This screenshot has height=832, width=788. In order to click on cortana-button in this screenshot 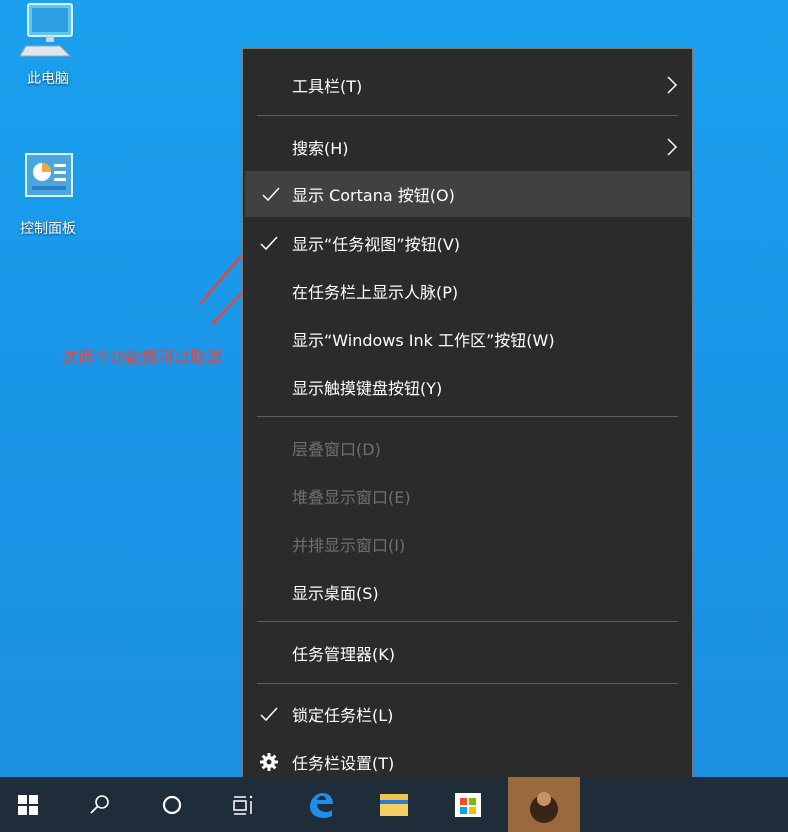, I will do `click(172, 804)`.